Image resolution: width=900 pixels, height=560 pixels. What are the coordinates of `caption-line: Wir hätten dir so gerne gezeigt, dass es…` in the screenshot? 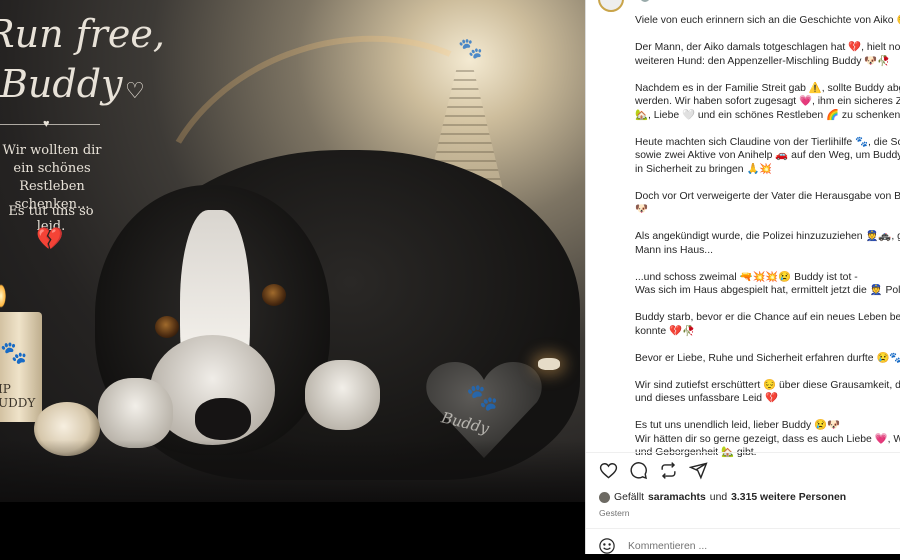 It's located at (767, 439).